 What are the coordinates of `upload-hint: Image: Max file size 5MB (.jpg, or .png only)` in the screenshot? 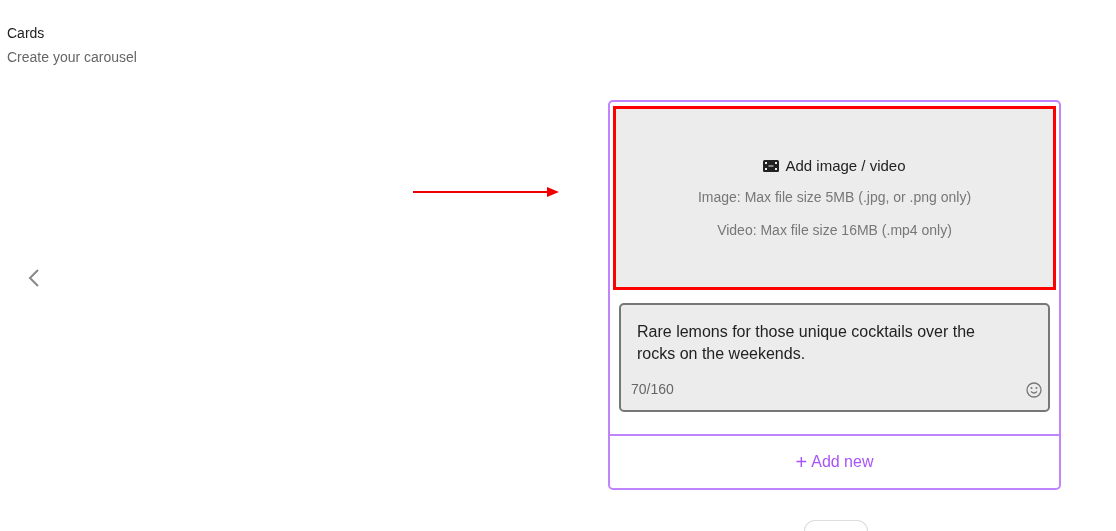 It's located at (834, 198).